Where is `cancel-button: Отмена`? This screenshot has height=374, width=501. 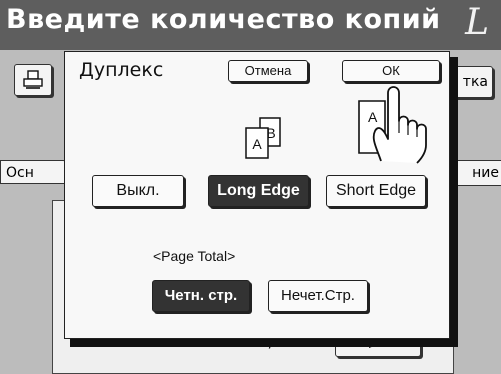 cancel-button: Отмена is located at coordinates (268, 71).